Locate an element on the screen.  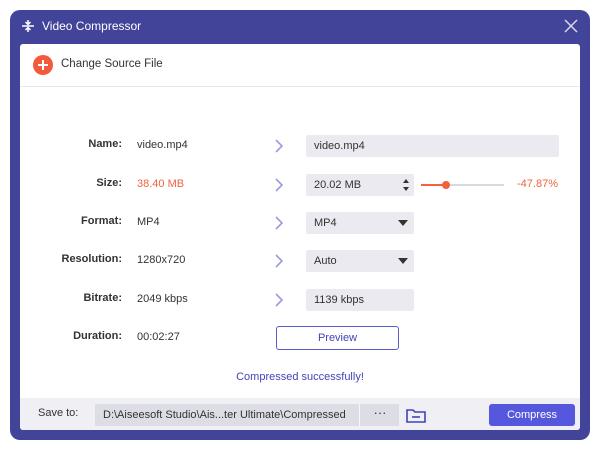
original-name: video.mp4 is located at coordinates (162, 145).